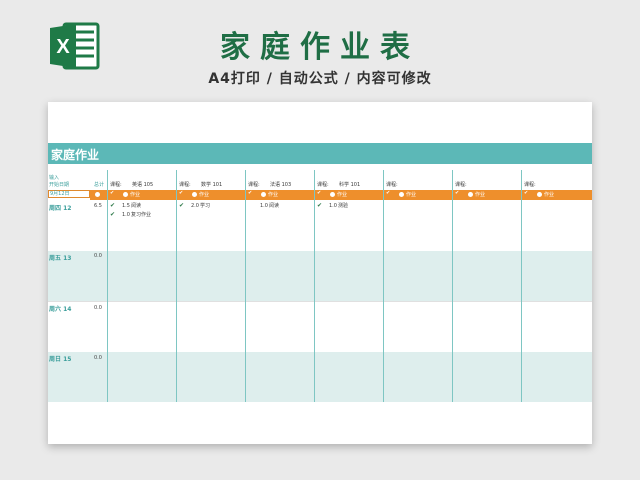  I want to click on sheet-title: 家庭作业, so click(75, 155).